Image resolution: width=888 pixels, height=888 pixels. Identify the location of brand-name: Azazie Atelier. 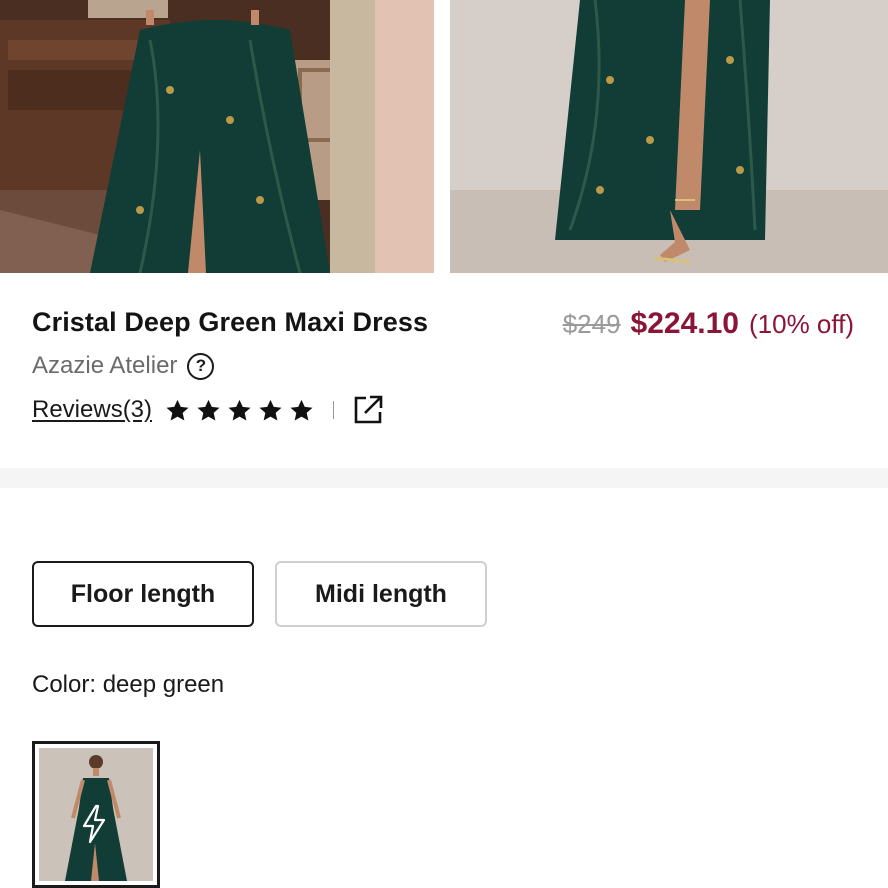
(105, 365).